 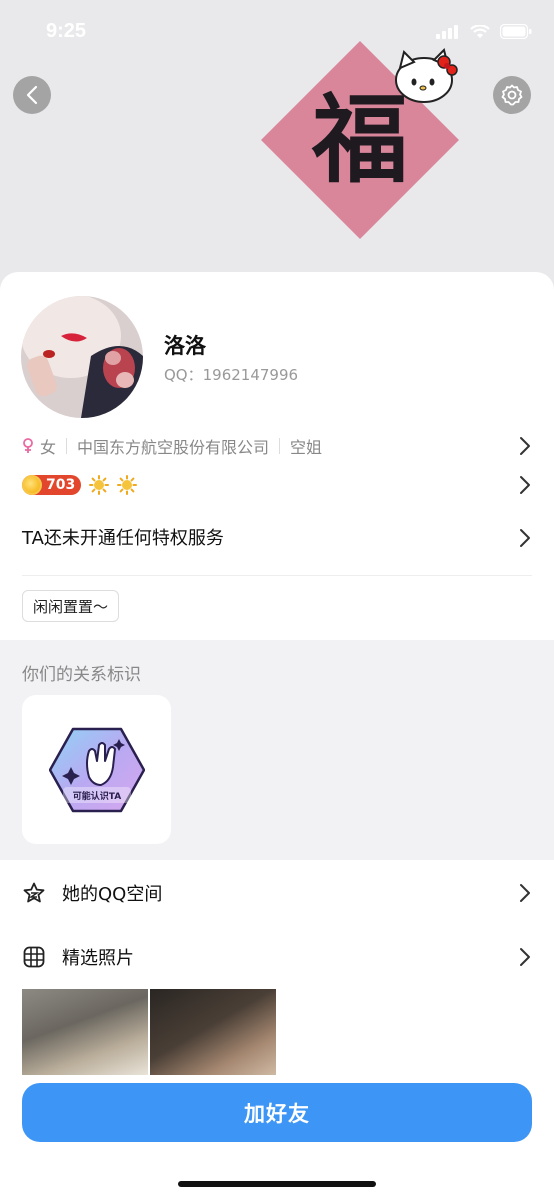 I want to click on relation-badge: 可能认识TA, so click(x=97, y=770).